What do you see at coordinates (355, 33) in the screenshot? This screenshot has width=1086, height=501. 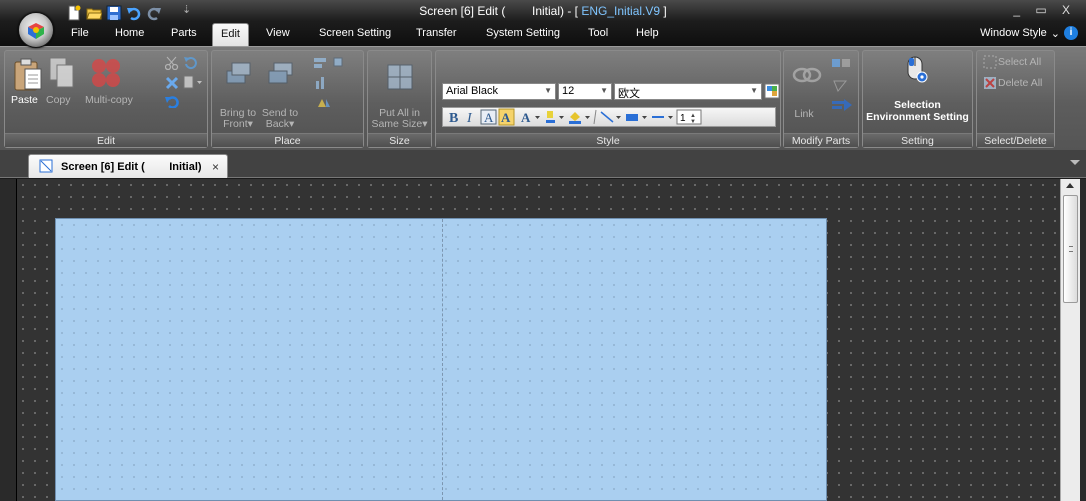 I see `tab-screen-setting: Screen Setting` at bounding box center [355, 33].